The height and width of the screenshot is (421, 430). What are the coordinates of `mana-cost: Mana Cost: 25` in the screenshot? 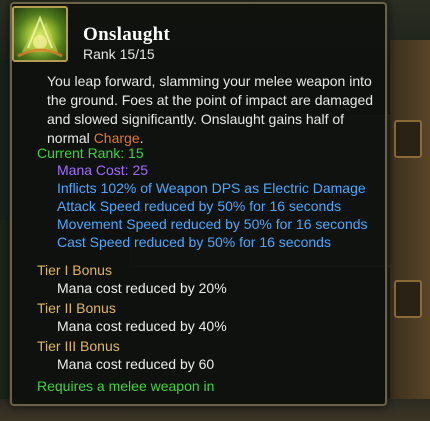 It's located at (103, 170).